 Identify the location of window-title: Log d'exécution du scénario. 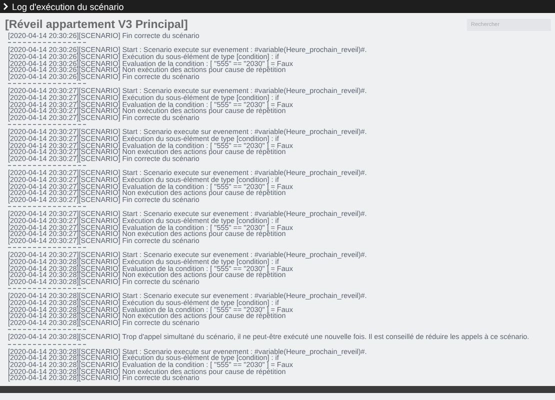
(68, 7).